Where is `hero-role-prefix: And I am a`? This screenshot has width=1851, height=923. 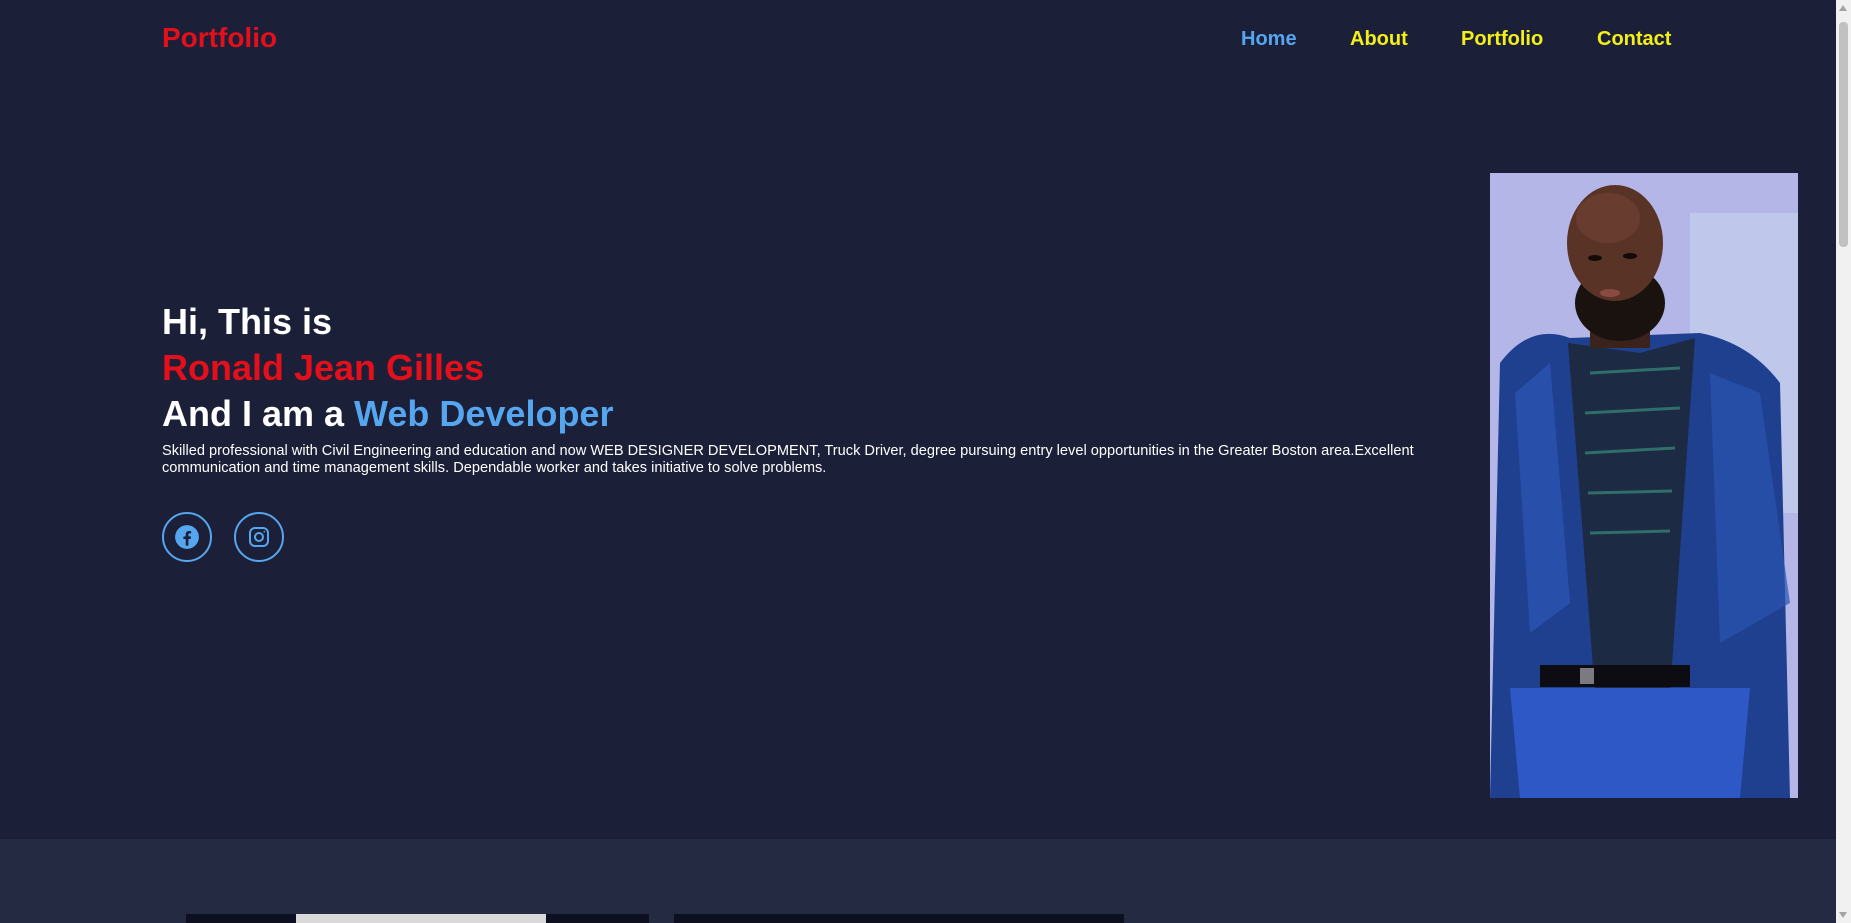
hero-role-prefix: And I am a is located at coordinates (258, 413).